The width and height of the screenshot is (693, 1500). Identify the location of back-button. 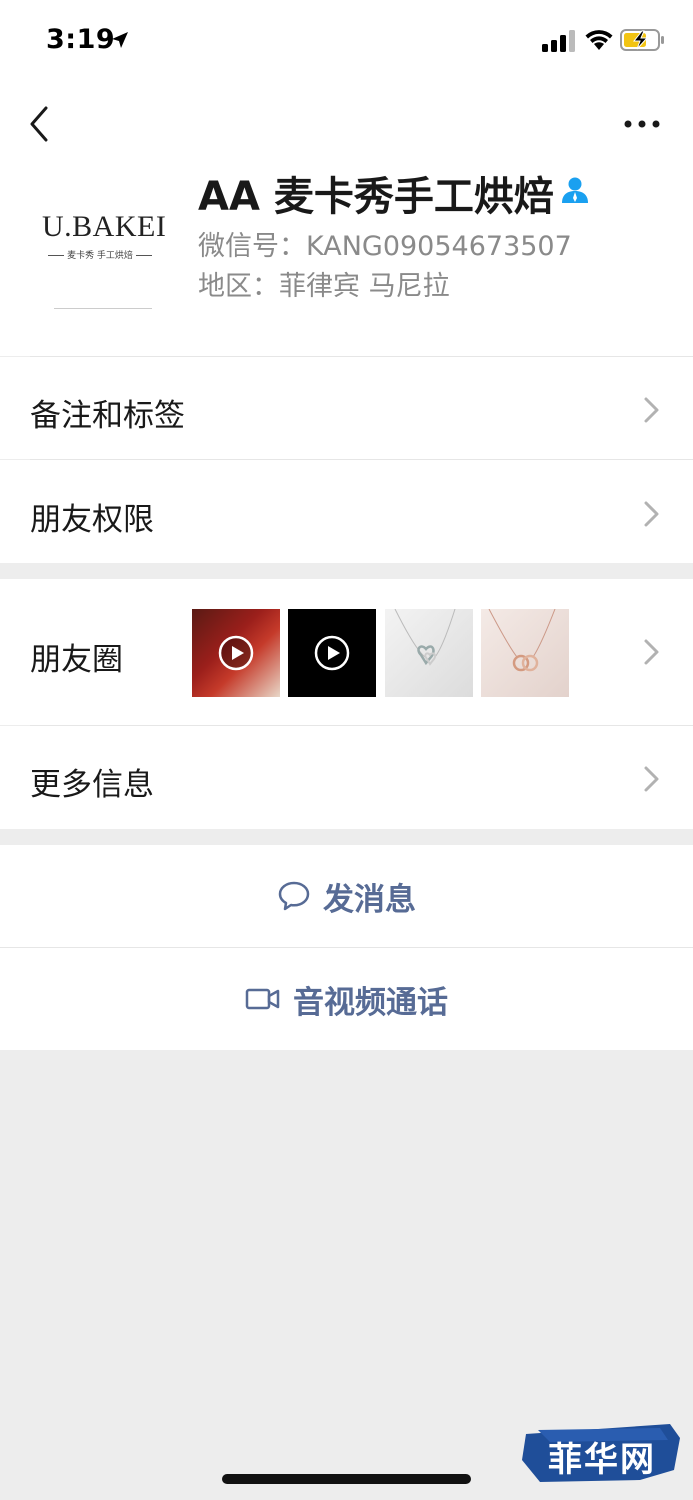
(42, 124).